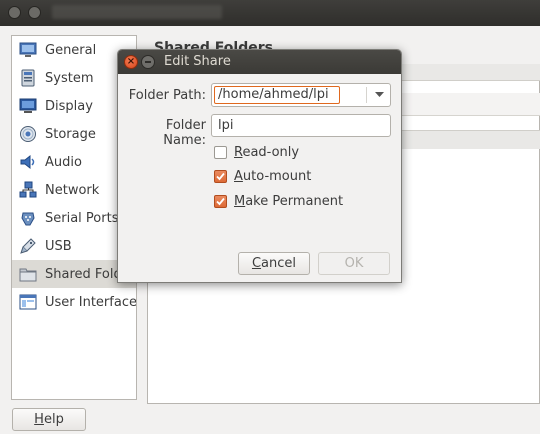  I want to click on window-minimize-button, so click(34, 12).